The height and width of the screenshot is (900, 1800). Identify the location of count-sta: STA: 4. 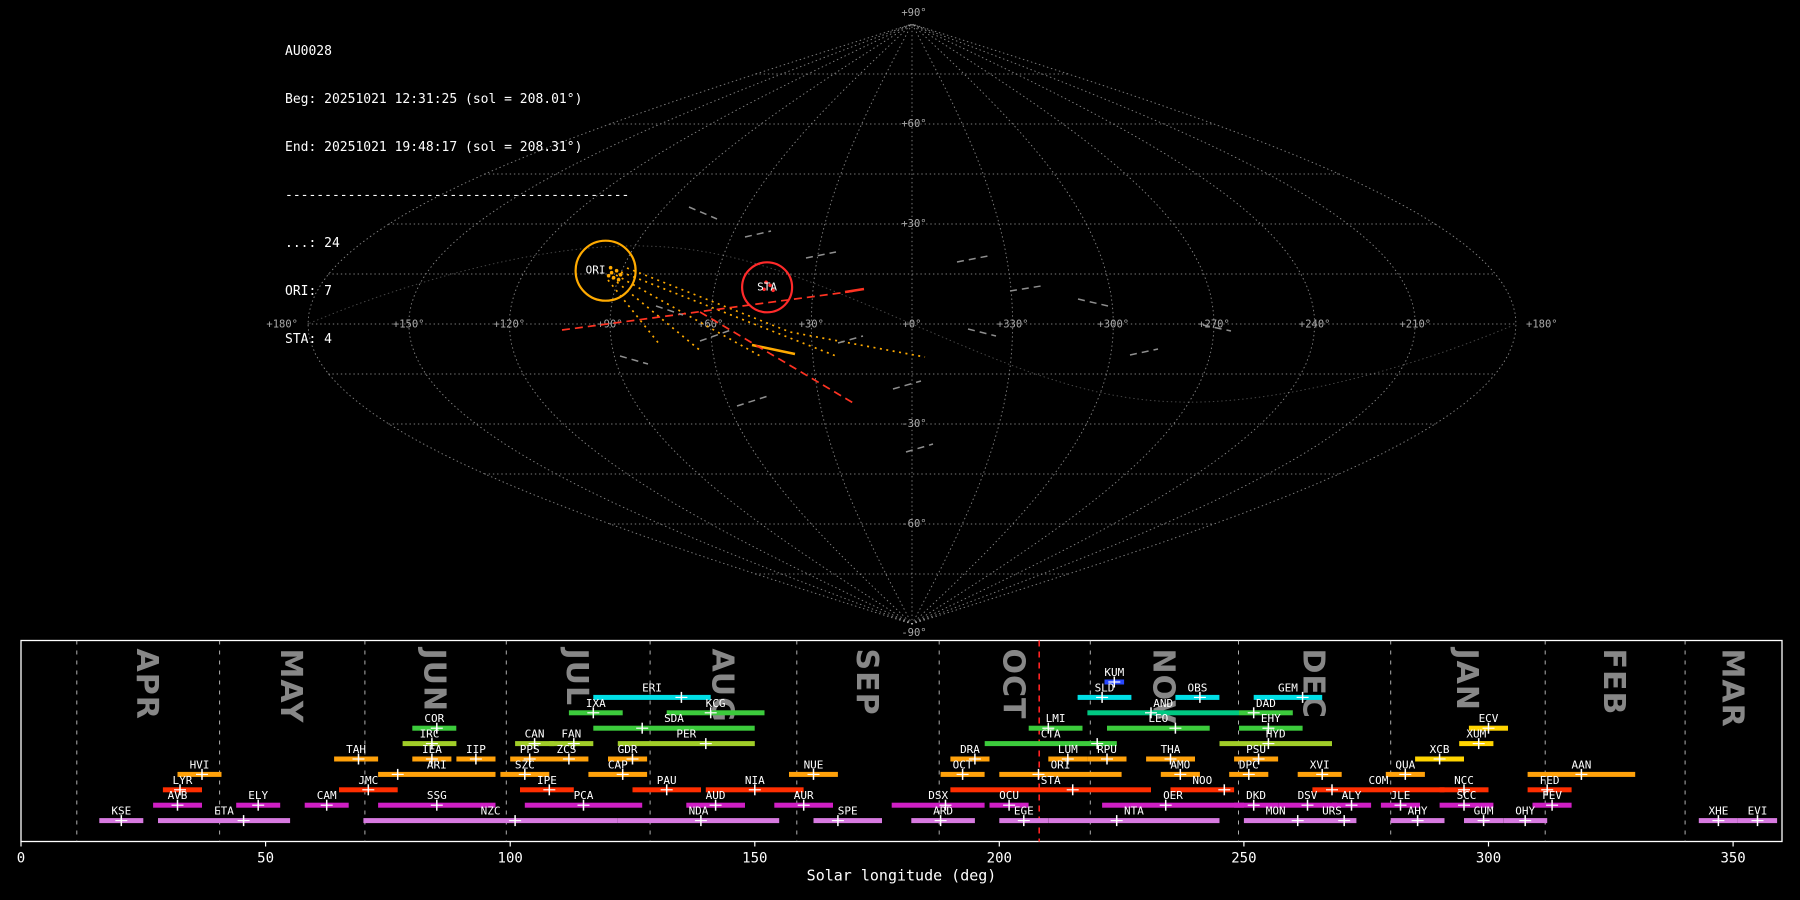
(308, 339).